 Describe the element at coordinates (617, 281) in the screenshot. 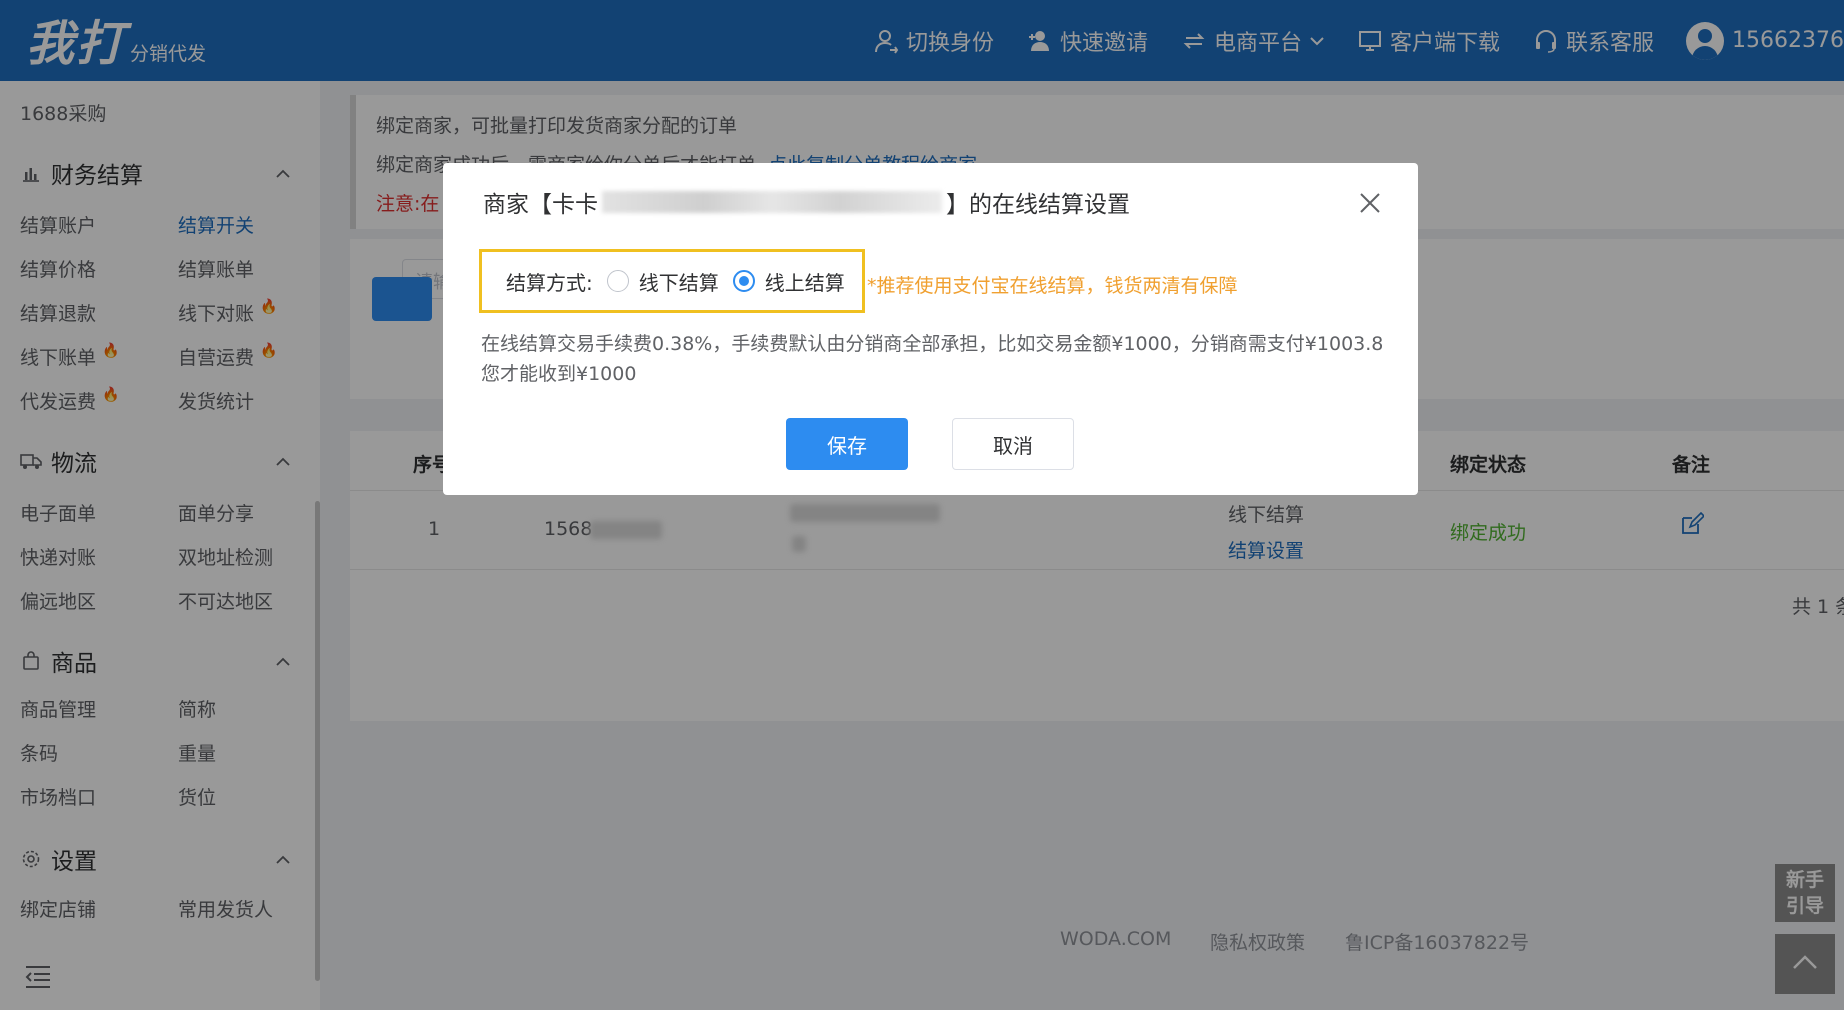

I see `radio-offline` at that location.